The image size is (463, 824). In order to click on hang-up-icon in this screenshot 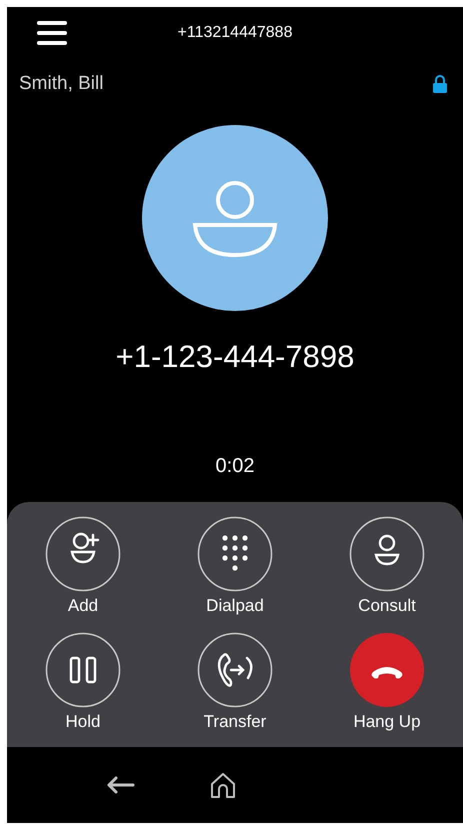, I will do `click(387, 672)`.